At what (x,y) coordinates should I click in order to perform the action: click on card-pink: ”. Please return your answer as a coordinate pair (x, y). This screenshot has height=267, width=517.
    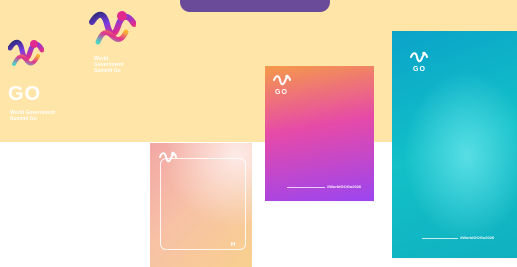
    Looking at the image, I should click on (201, 205).